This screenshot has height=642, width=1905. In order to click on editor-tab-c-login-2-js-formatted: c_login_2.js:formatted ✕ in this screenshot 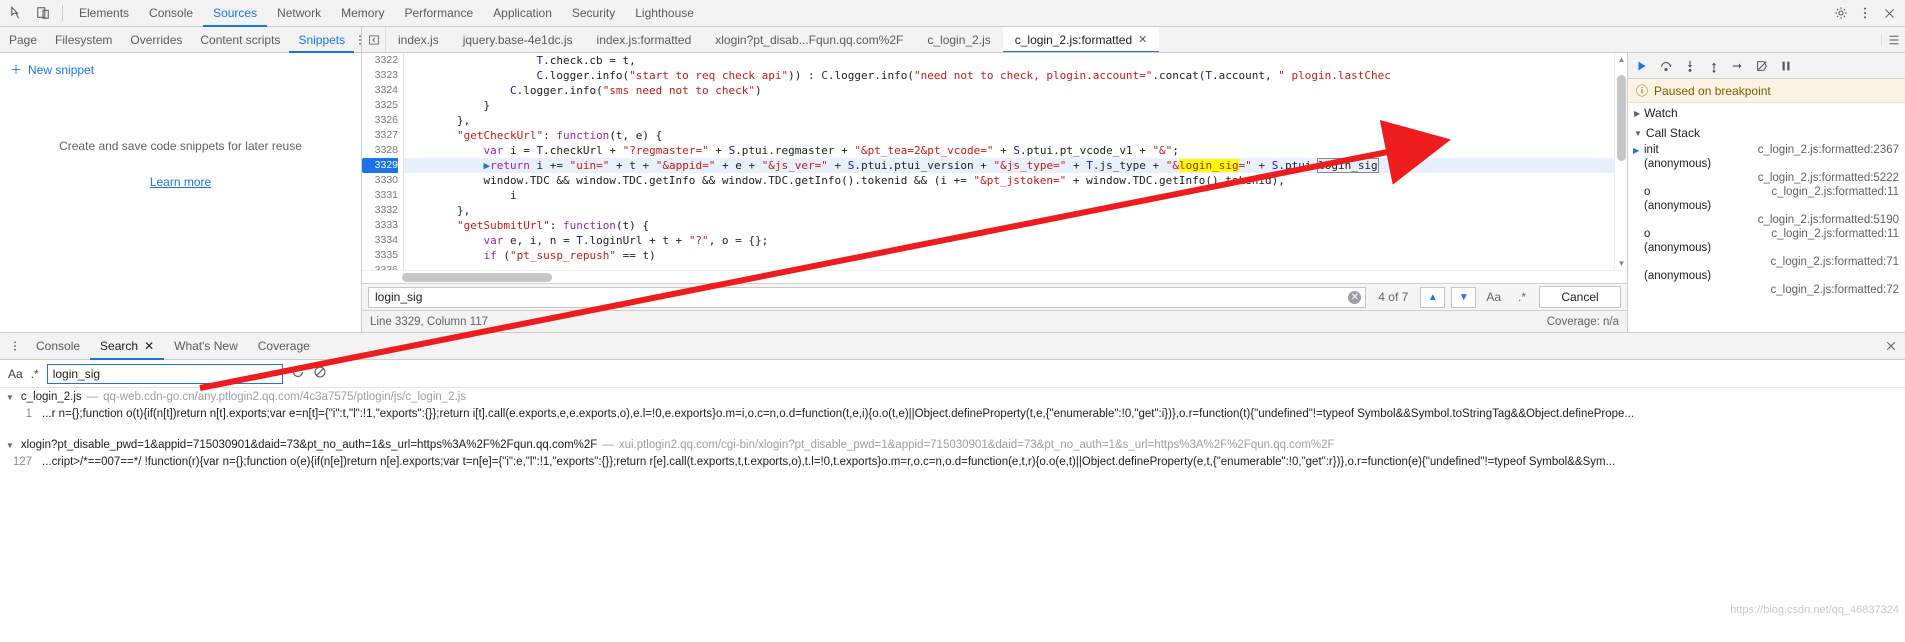, I will do `click(1081, 39)`.